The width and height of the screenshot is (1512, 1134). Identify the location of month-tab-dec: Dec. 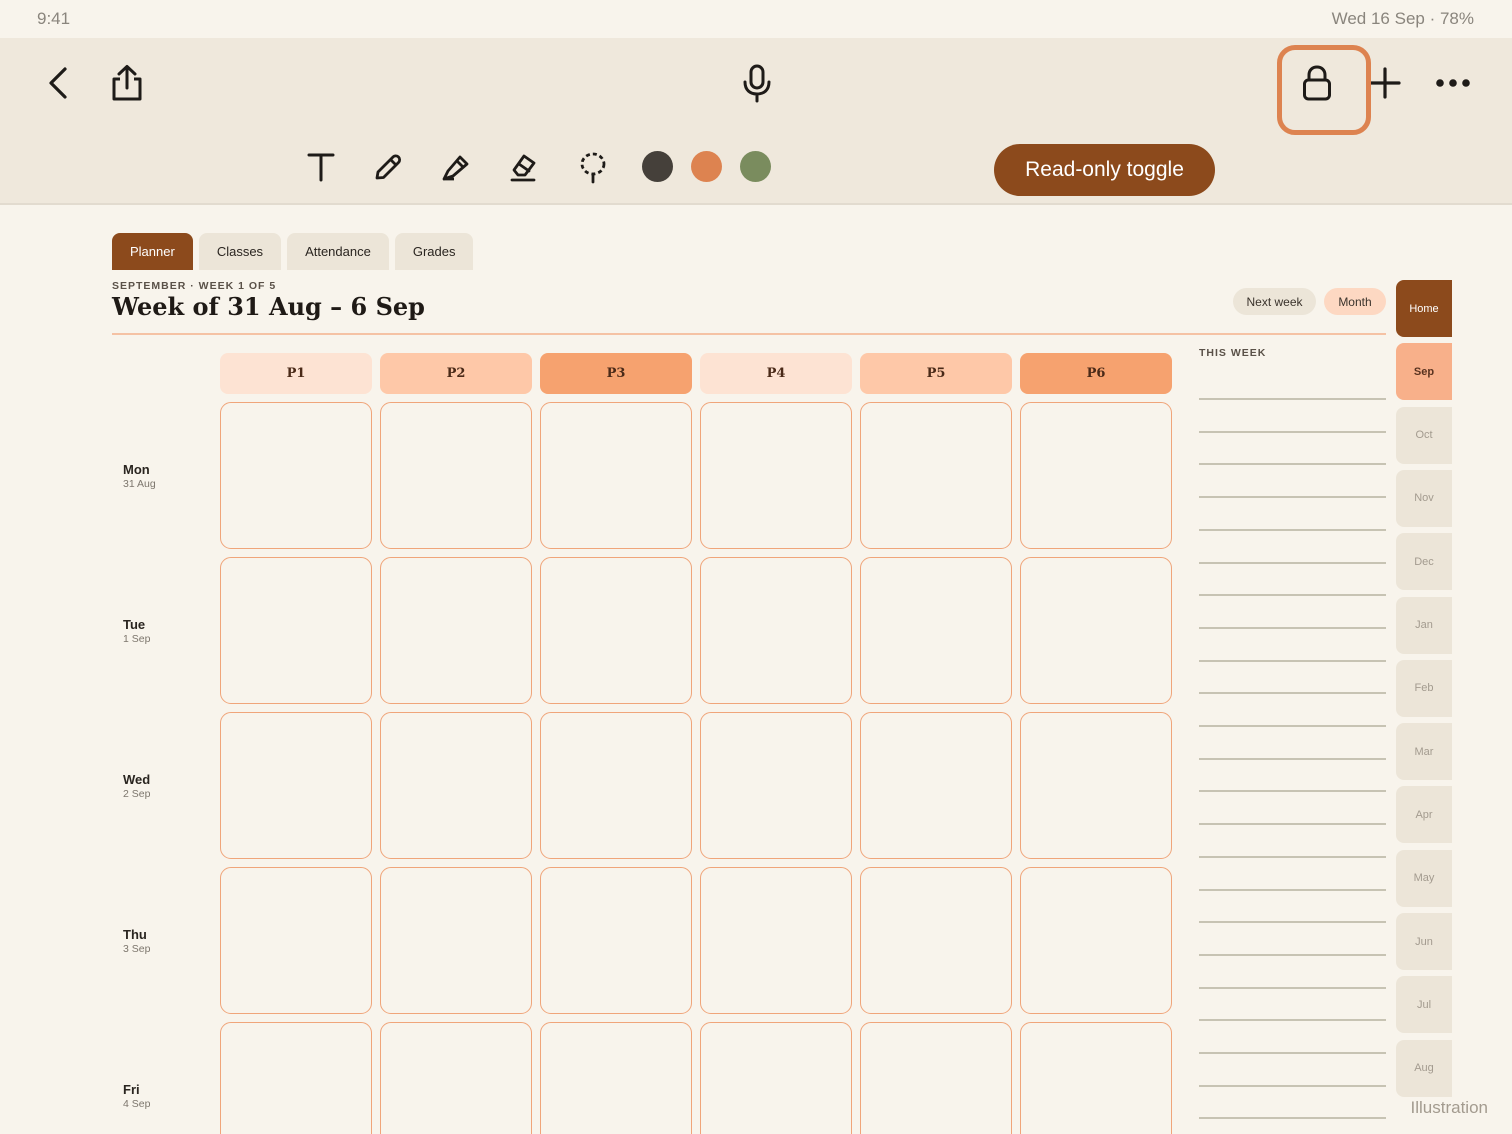
(1424, 562).